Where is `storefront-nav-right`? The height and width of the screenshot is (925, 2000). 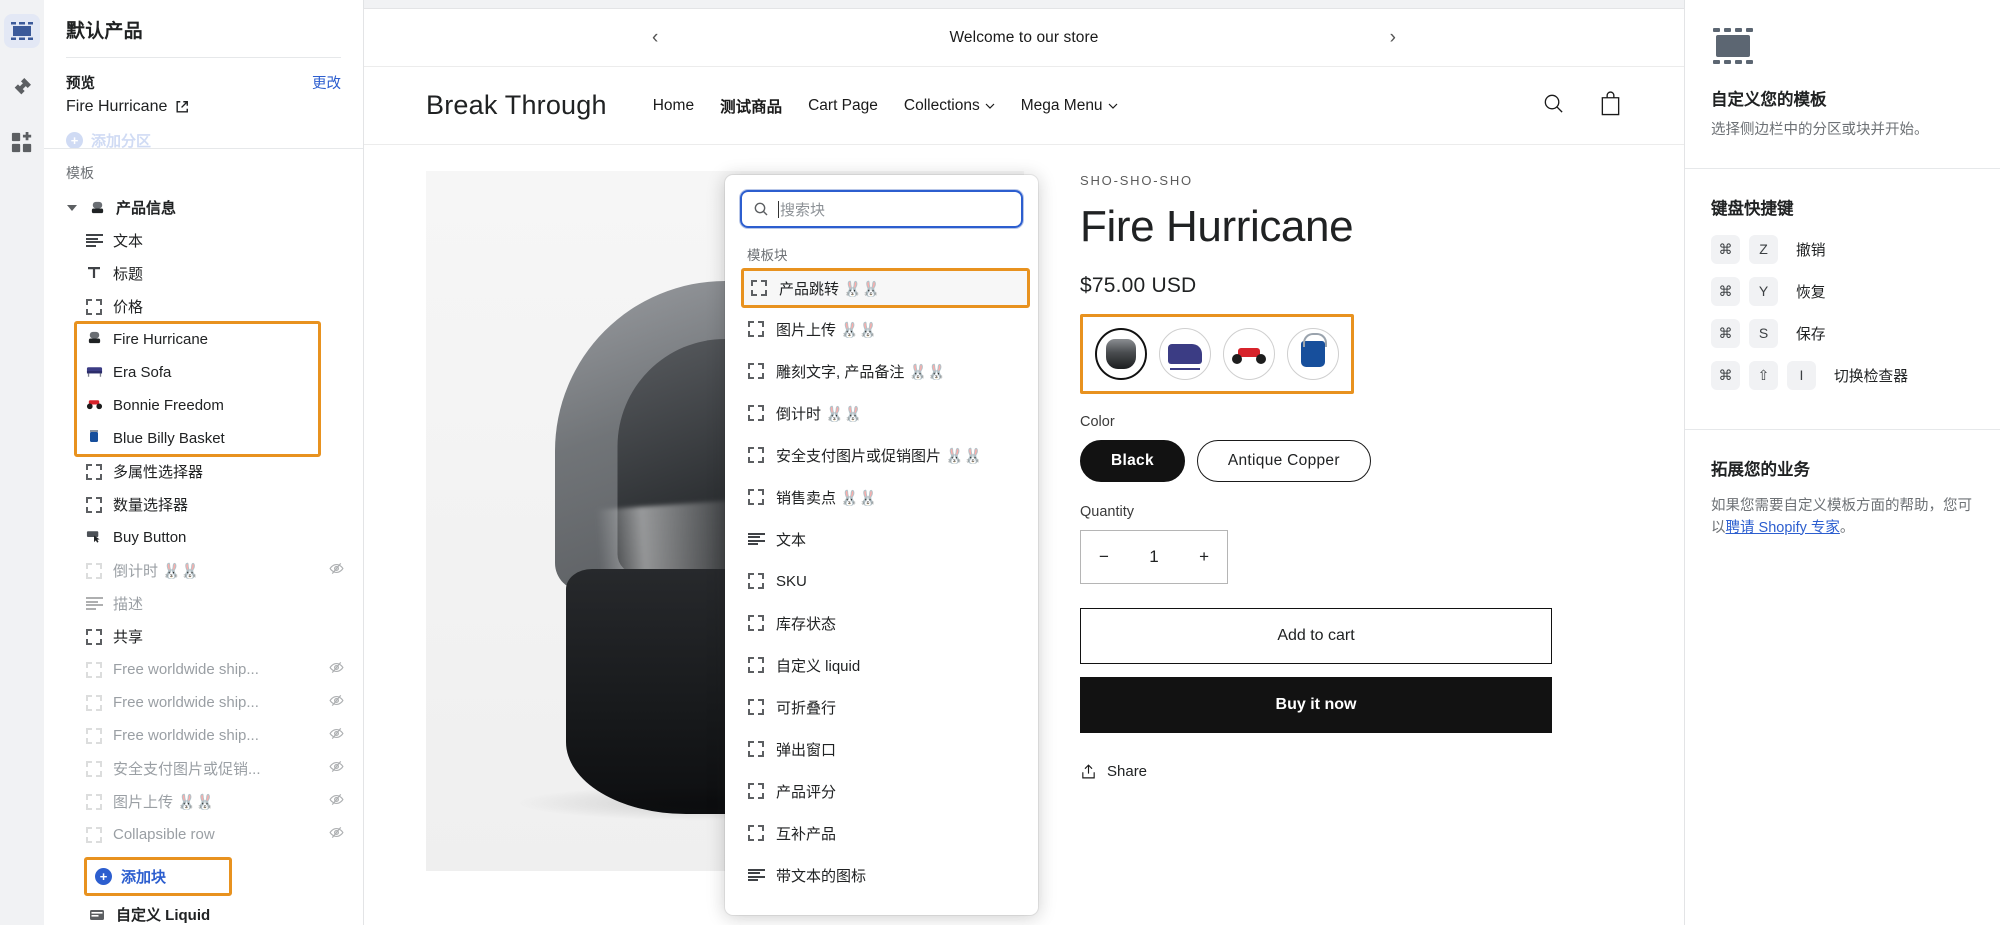 storefront-nav-right is located at coordinates (1582, 105).